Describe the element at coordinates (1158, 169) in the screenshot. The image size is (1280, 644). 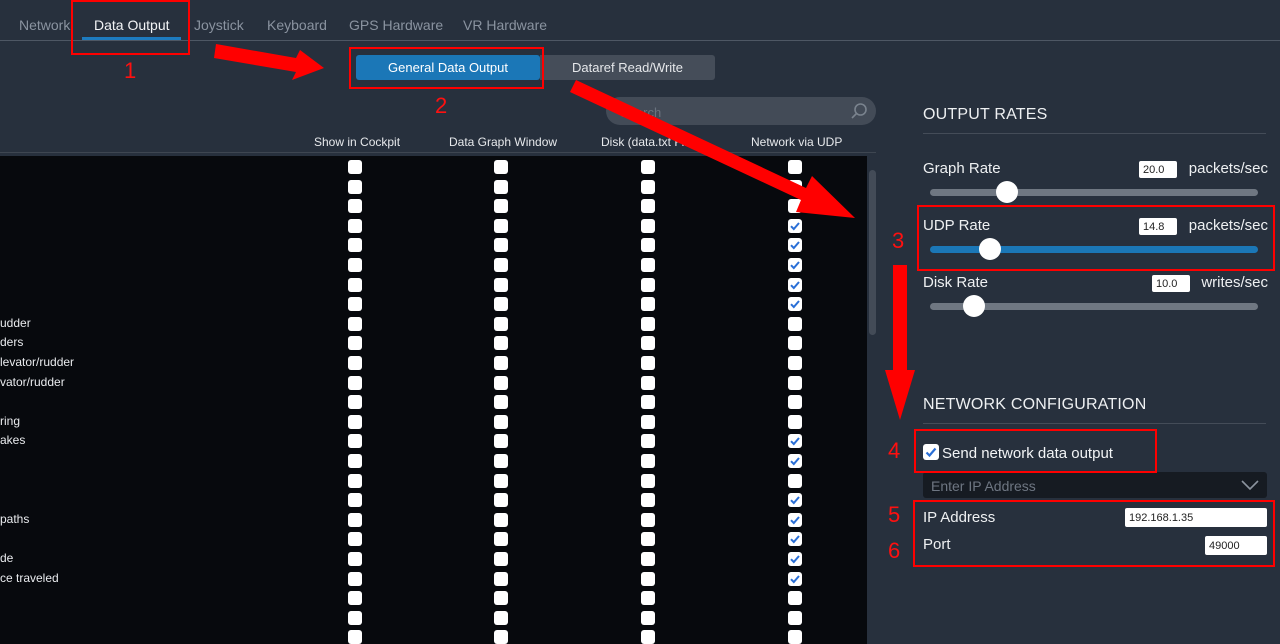
I see `graph-rate-input` at that location.